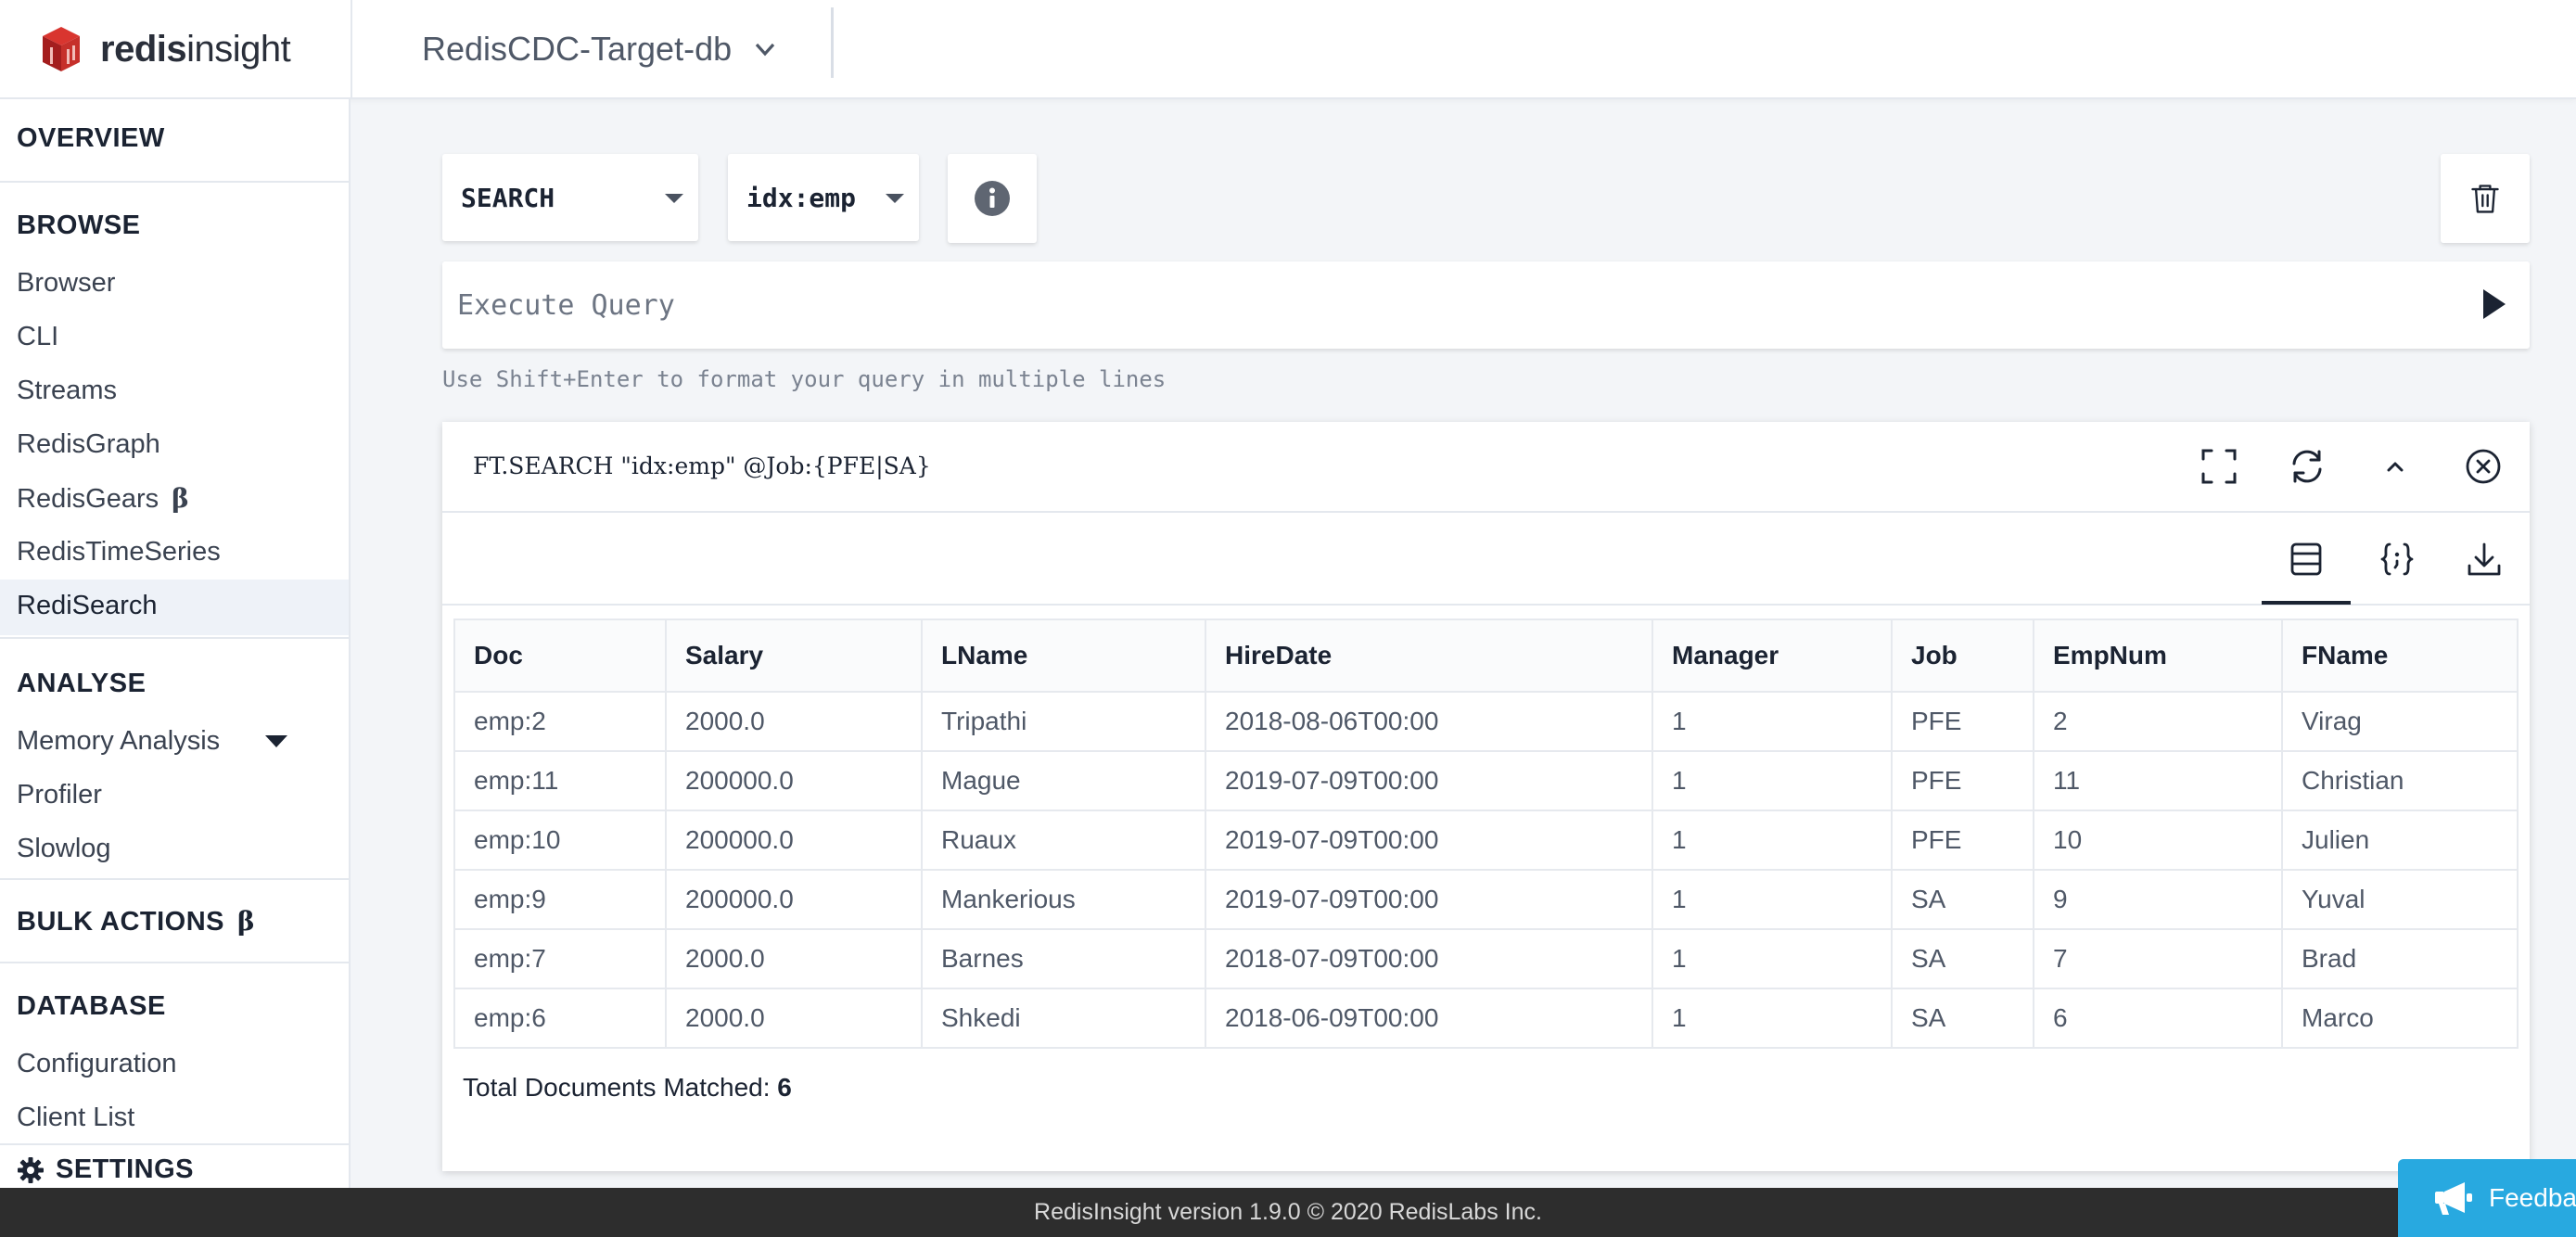  What do you see at coordinates (1429, 958) in the screenshot?
I see `table-cell: 2018-07-09T00:00` at bounding box center [1429, 958].